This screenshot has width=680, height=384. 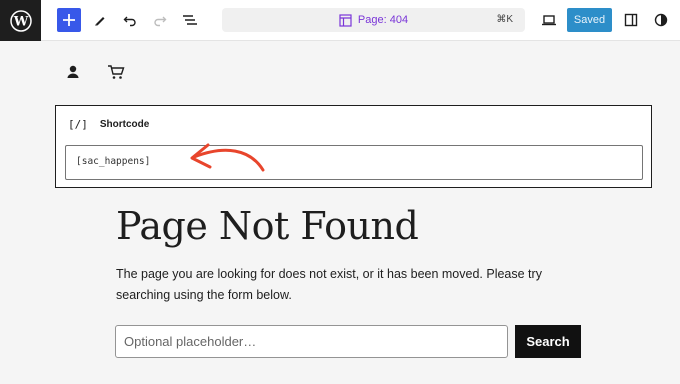 I want to click on wordpress-logo-icon: W, so click(x=20, y=20).